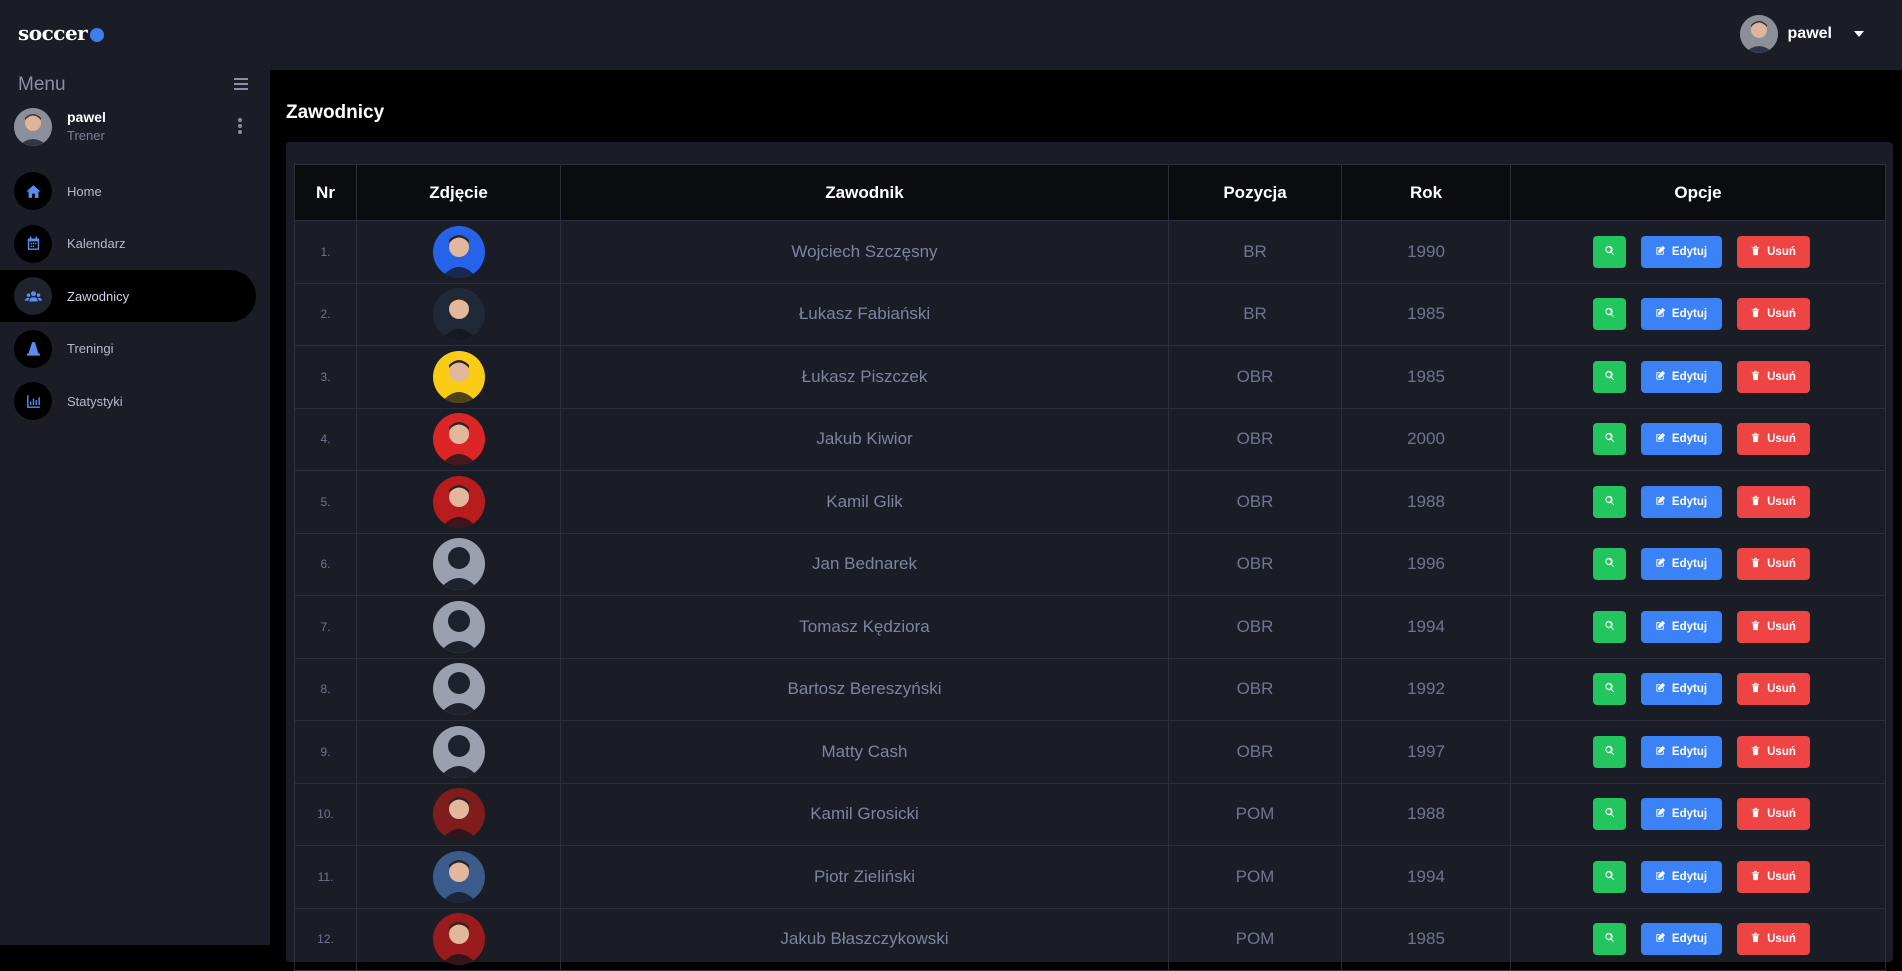  I want to click on player-number: 6., so click(325, 564).